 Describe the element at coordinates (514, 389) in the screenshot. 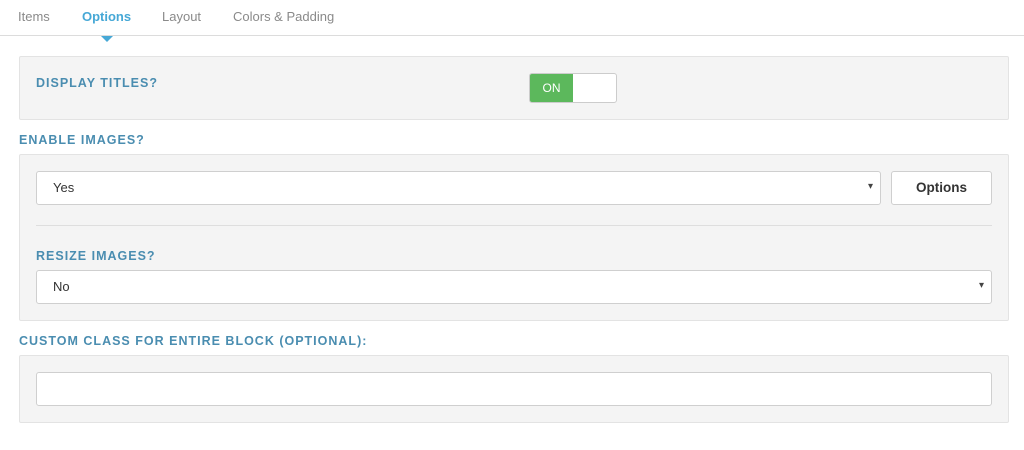

I see `custom-class-input` at that location.